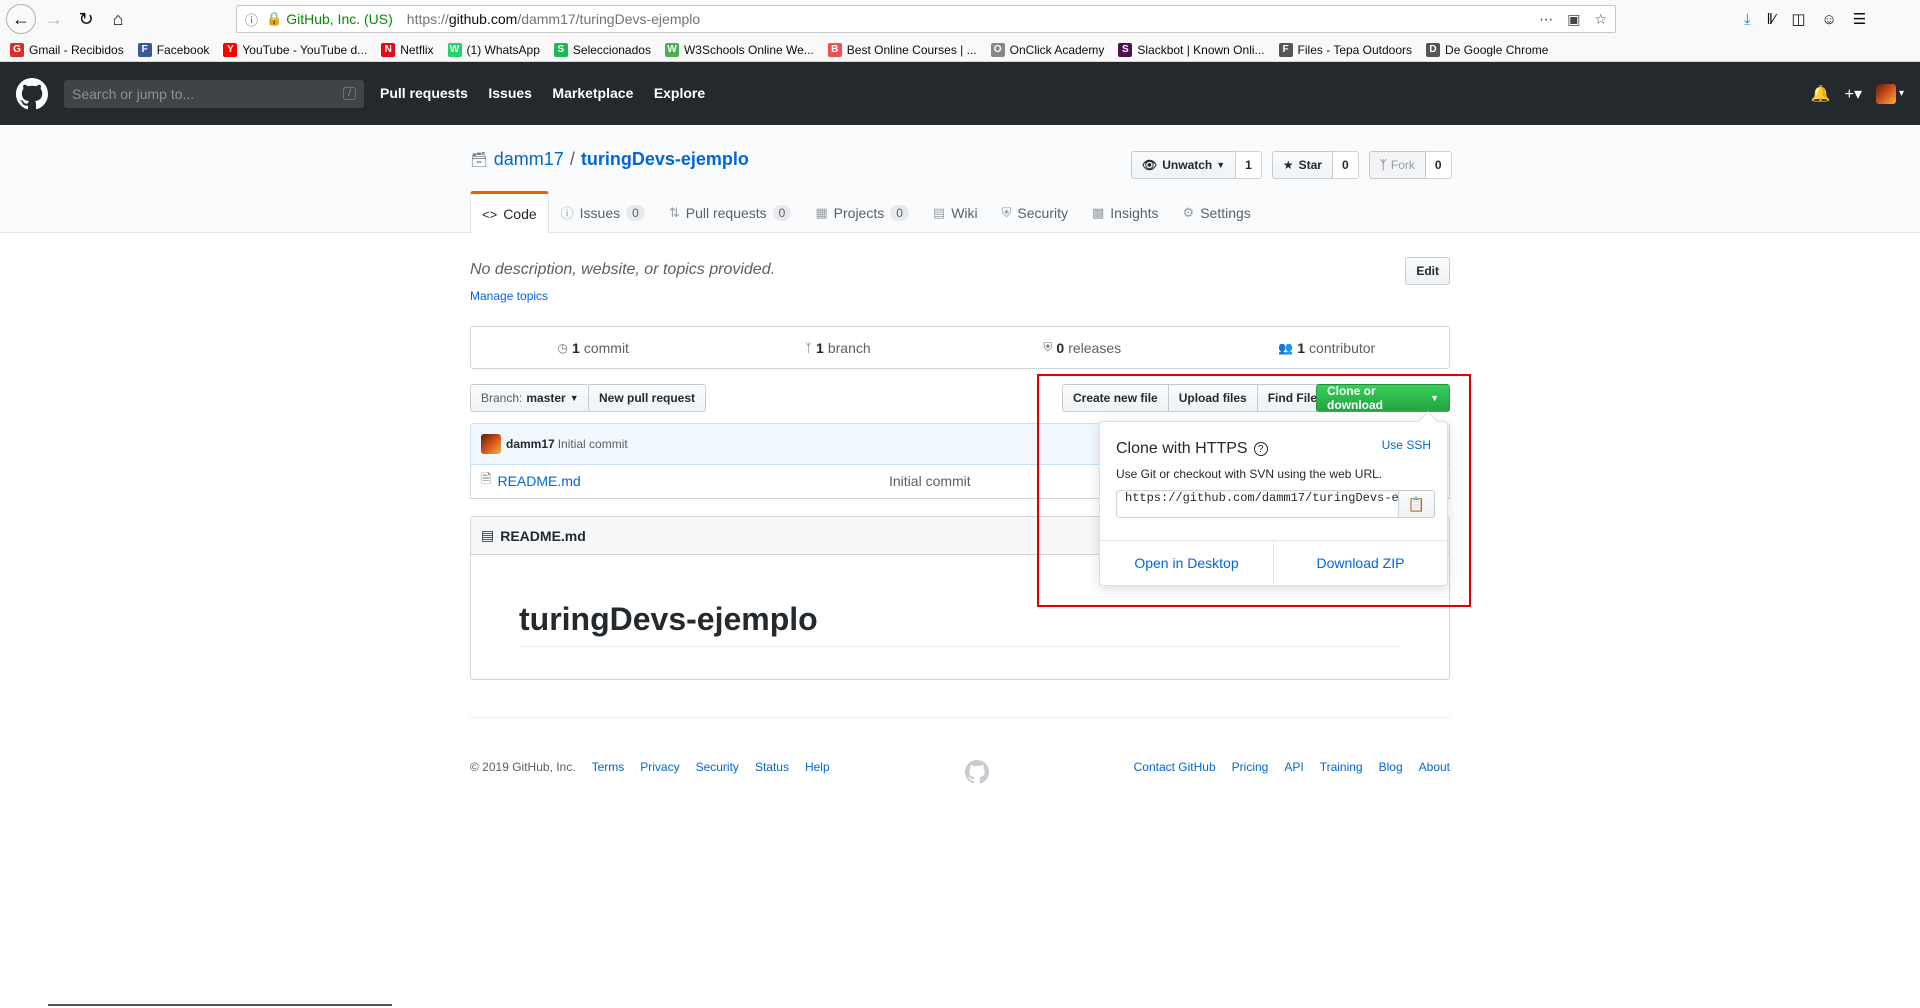 The image size is (1920, 1008). Describe the element at coordinates (1175, 767) in the screenshot. I see `footer-link-contact: Contact GitHub` at that location.